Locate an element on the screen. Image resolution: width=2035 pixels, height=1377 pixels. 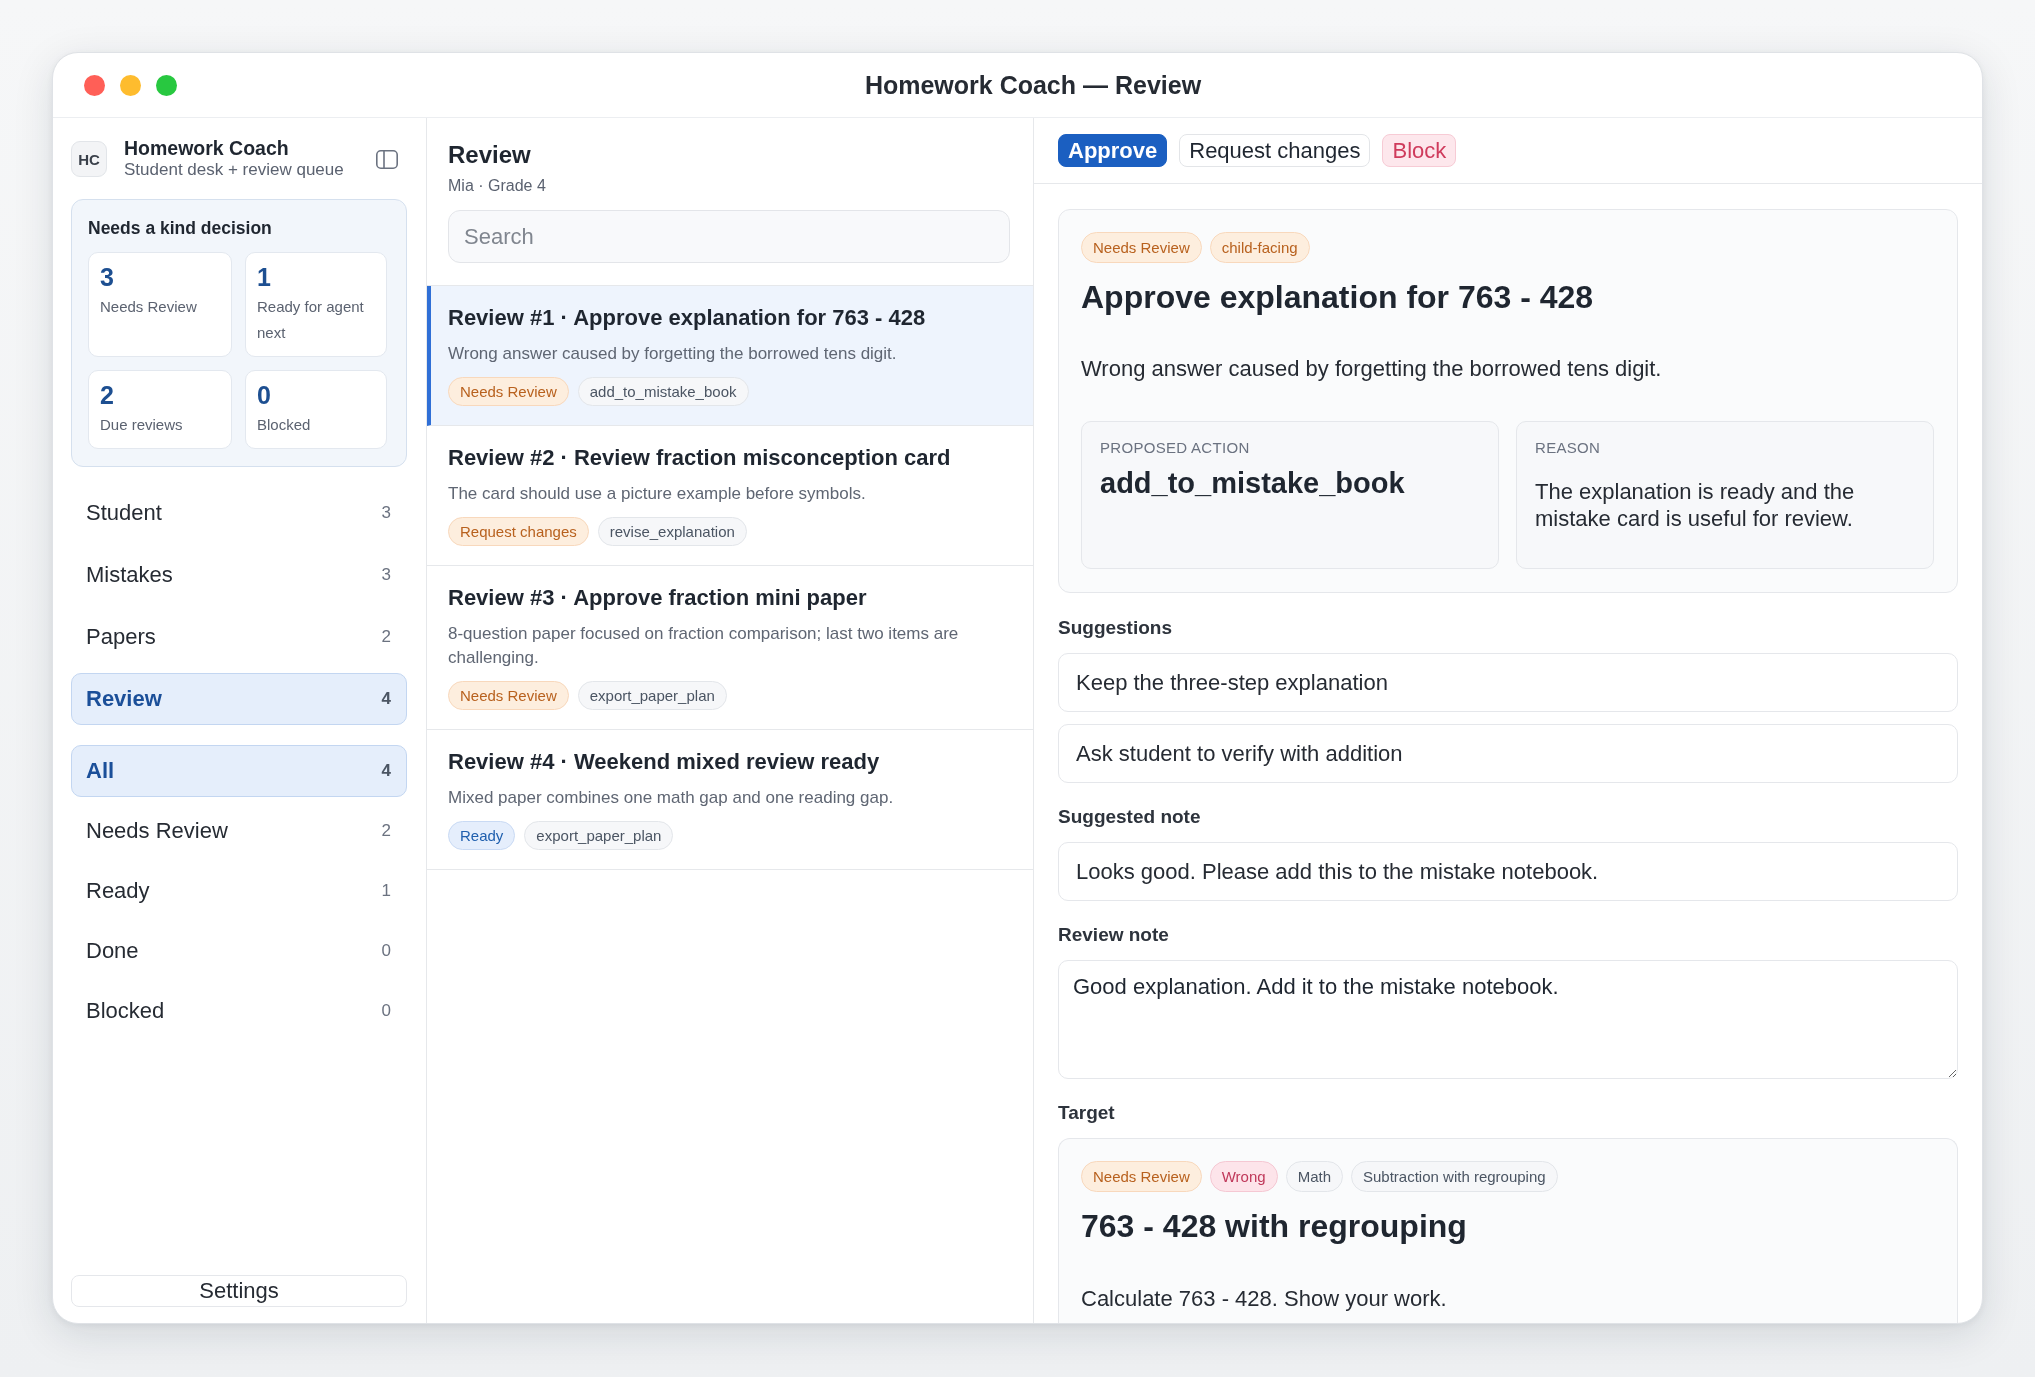
review-item: Review #2 · Review fraction misconception card The card should use a picture example before symbols. Request changes revise_explanation is located at coordinates (730, 496).